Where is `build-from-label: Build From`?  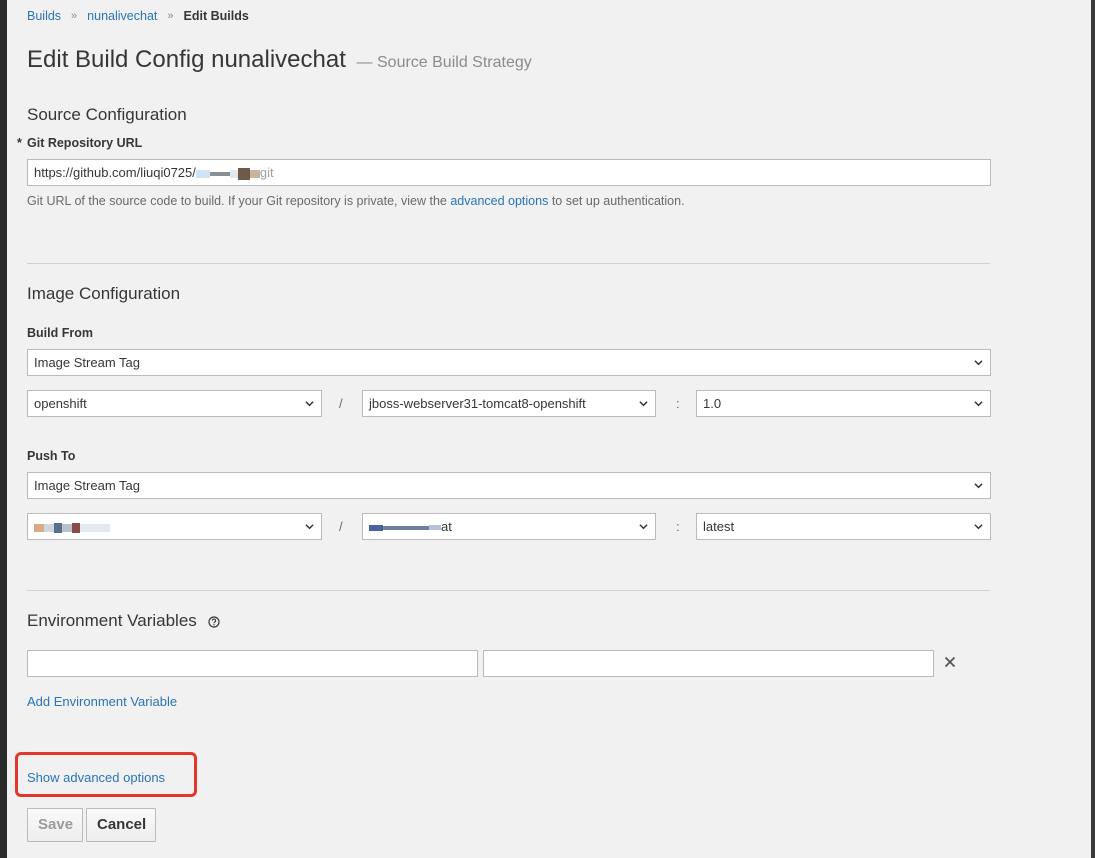
build-from-label: Build From is located at coordinates (60, 333).